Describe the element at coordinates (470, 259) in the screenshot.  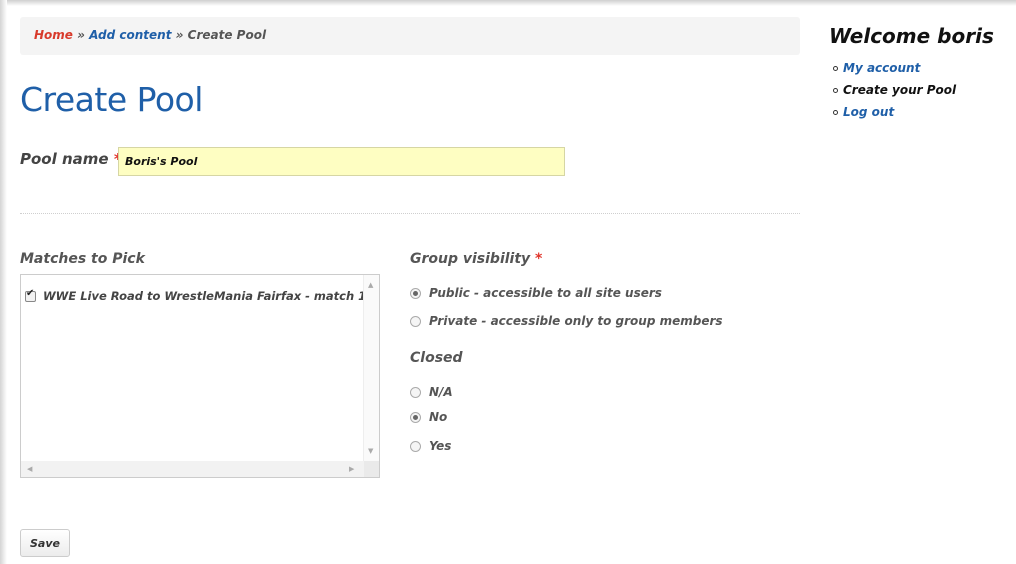
I see `group-visibility-label-text: Group visibility` at that location.